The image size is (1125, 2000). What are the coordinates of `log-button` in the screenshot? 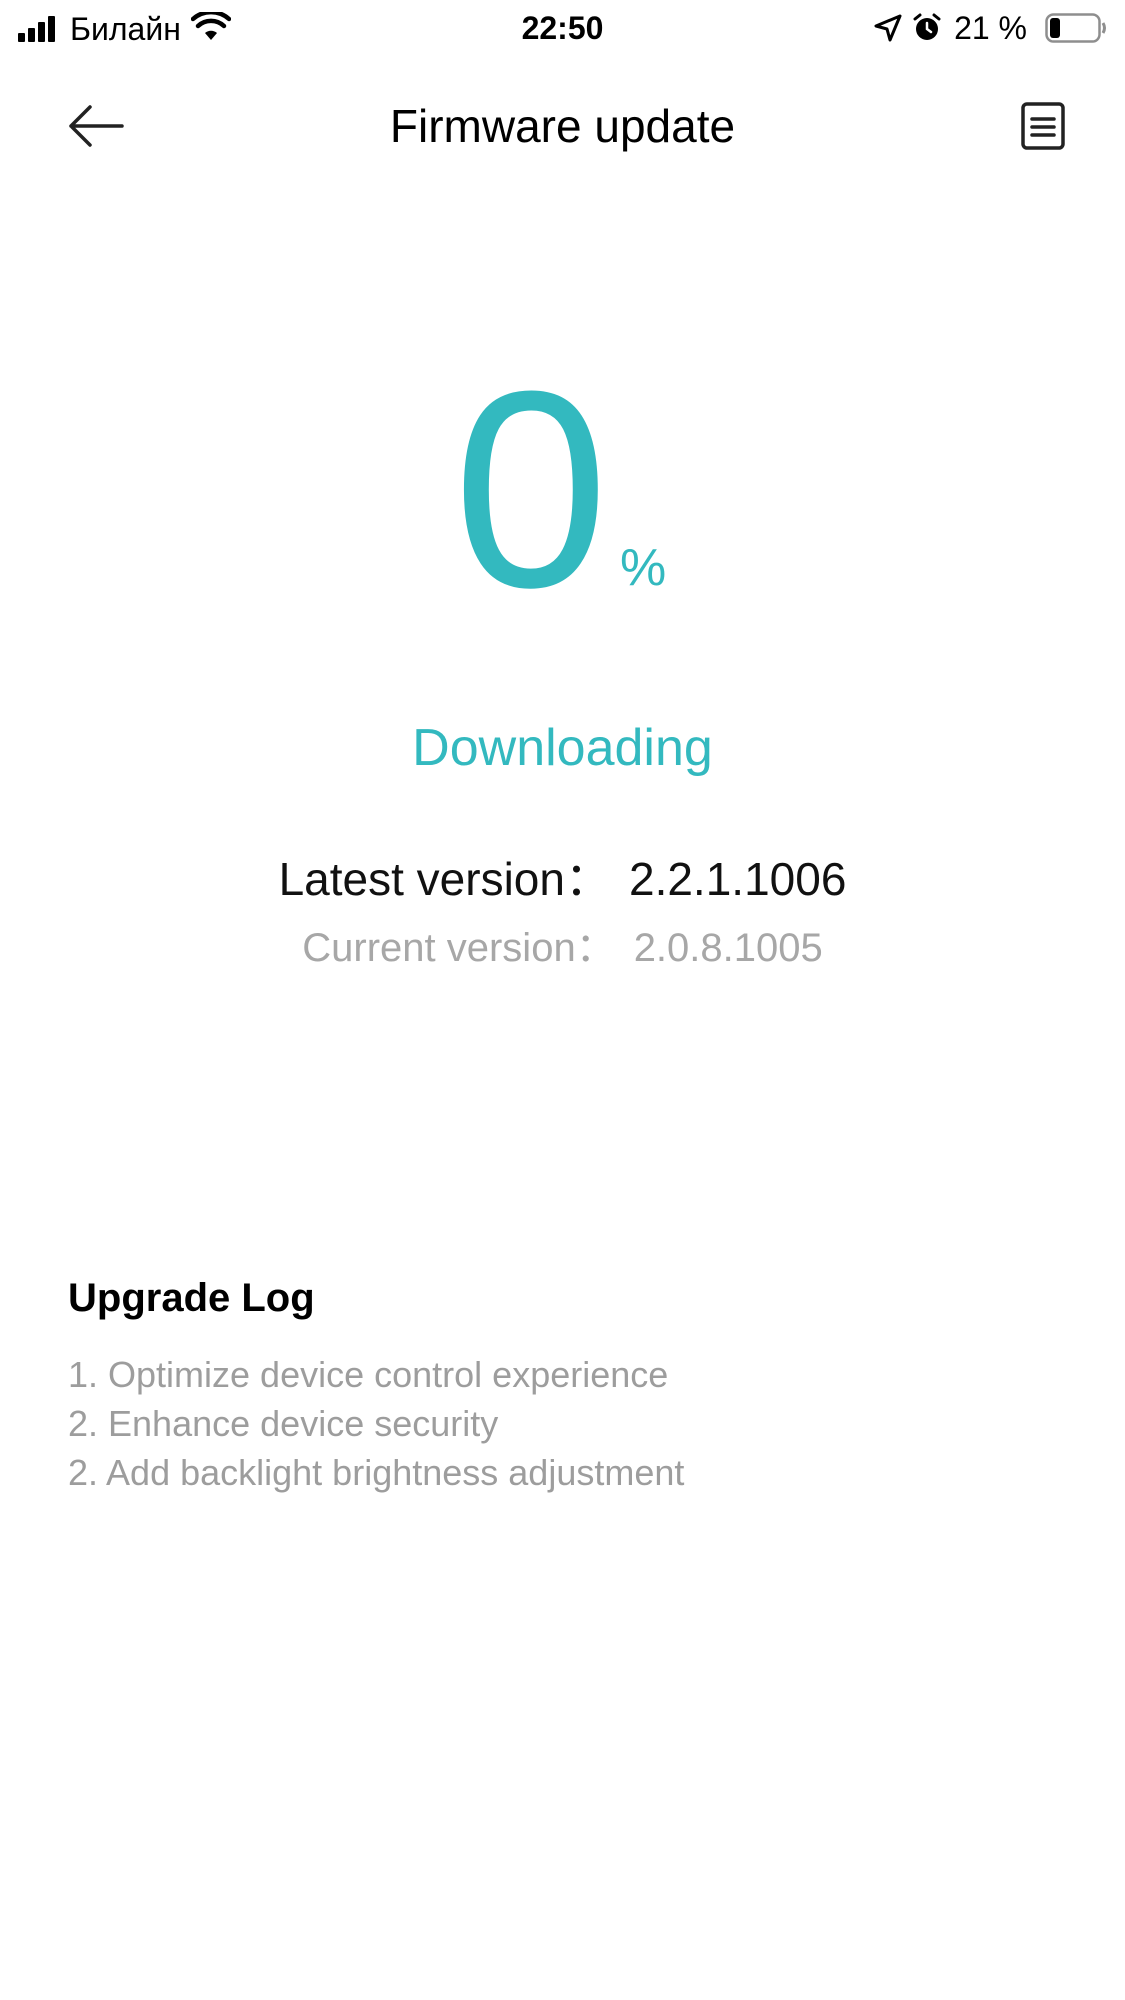 It's located at (1043, 126).